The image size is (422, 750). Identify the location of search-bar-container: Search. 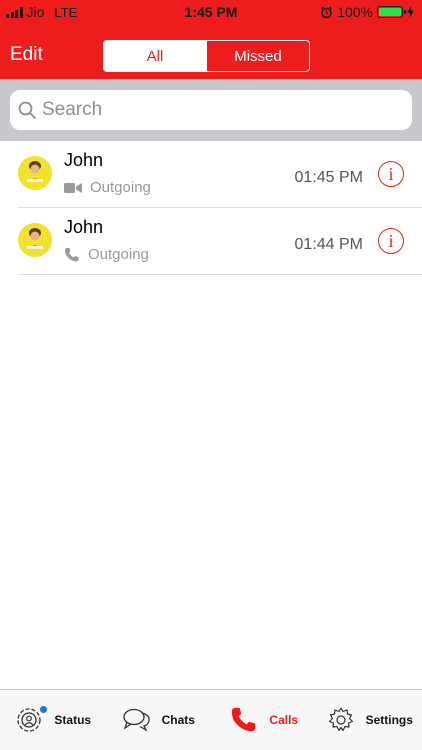
(211, 110).